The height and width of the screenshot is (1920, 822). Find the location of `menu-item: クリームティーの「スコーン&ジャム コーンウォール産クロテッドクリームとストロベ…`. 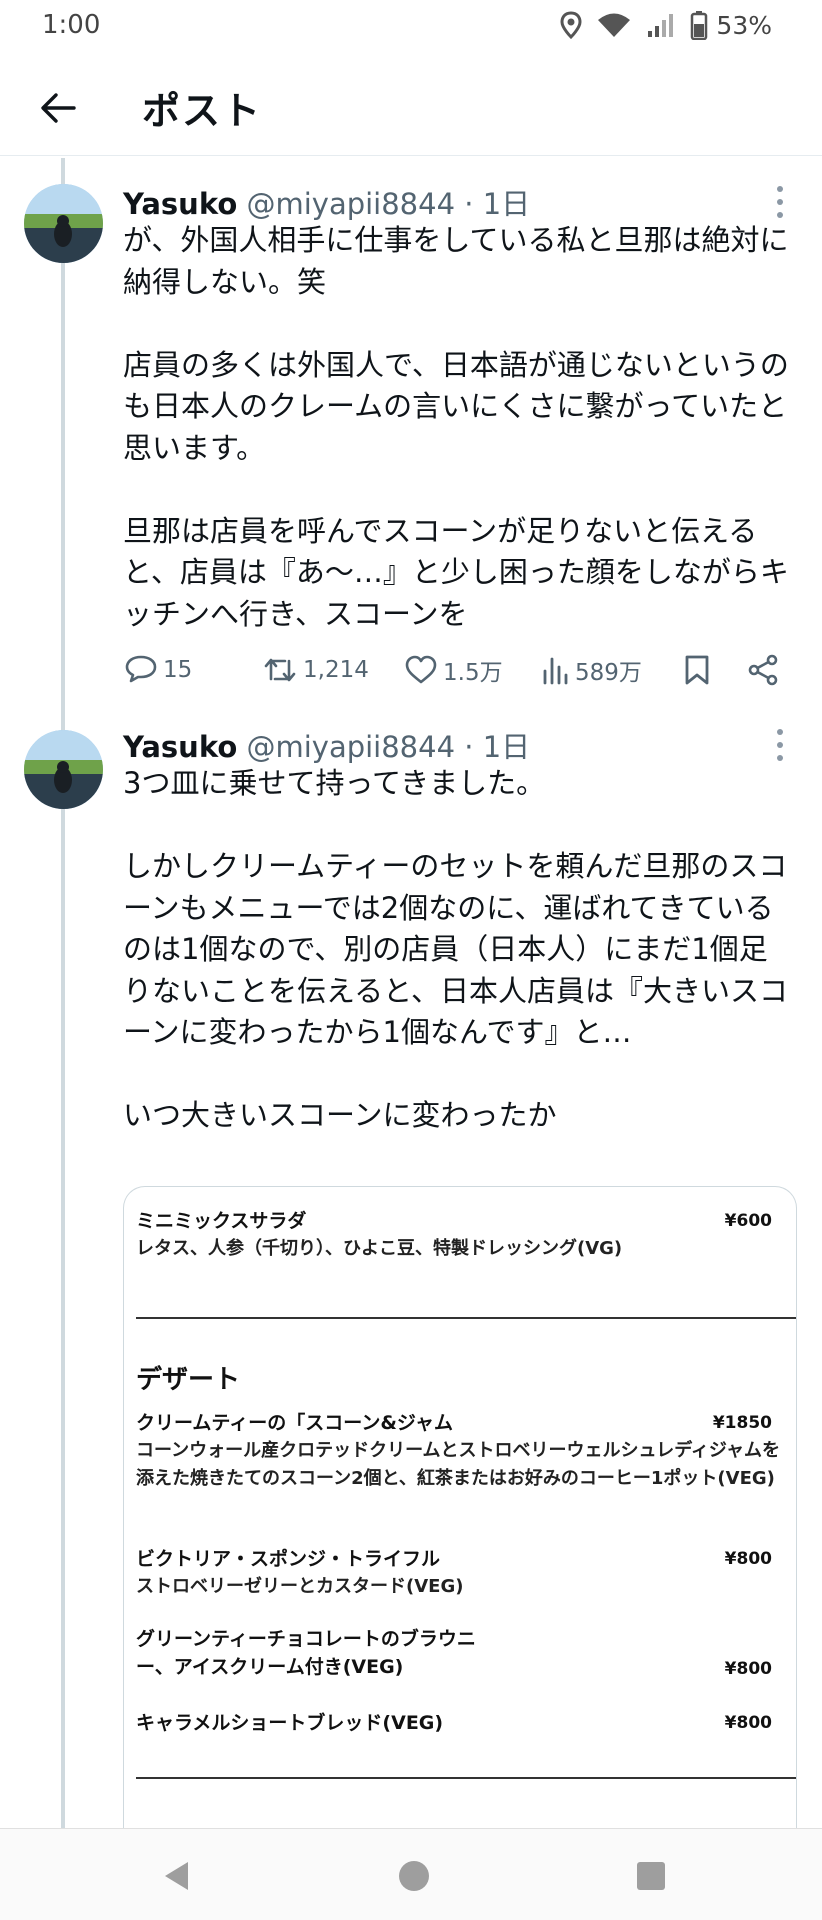

menu-item: クリームティーの「スコーン&ジャム コーンウォール産クロテッドクリームとストロベ… is located at coordinates (461, 1451).